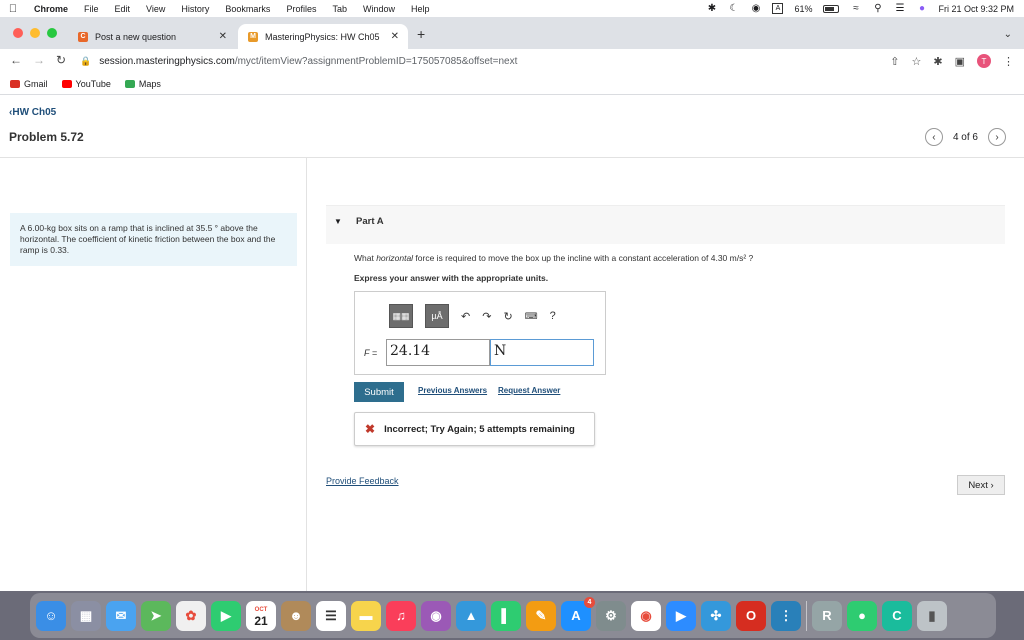 The image size is (1024, 640). Describe the element at coordinates (894, 61) in the screenshot. I see `share-icon: ⇧` at that location.